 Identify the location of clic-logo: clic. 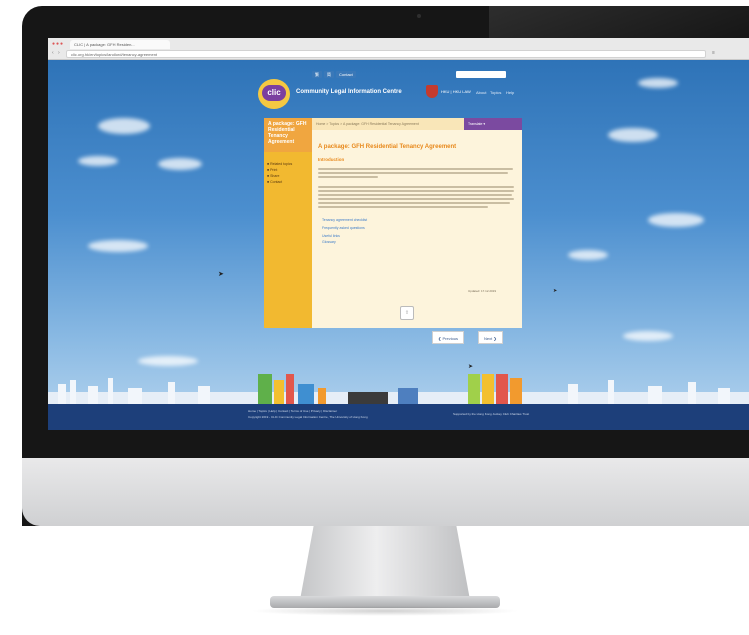
(274, 94).